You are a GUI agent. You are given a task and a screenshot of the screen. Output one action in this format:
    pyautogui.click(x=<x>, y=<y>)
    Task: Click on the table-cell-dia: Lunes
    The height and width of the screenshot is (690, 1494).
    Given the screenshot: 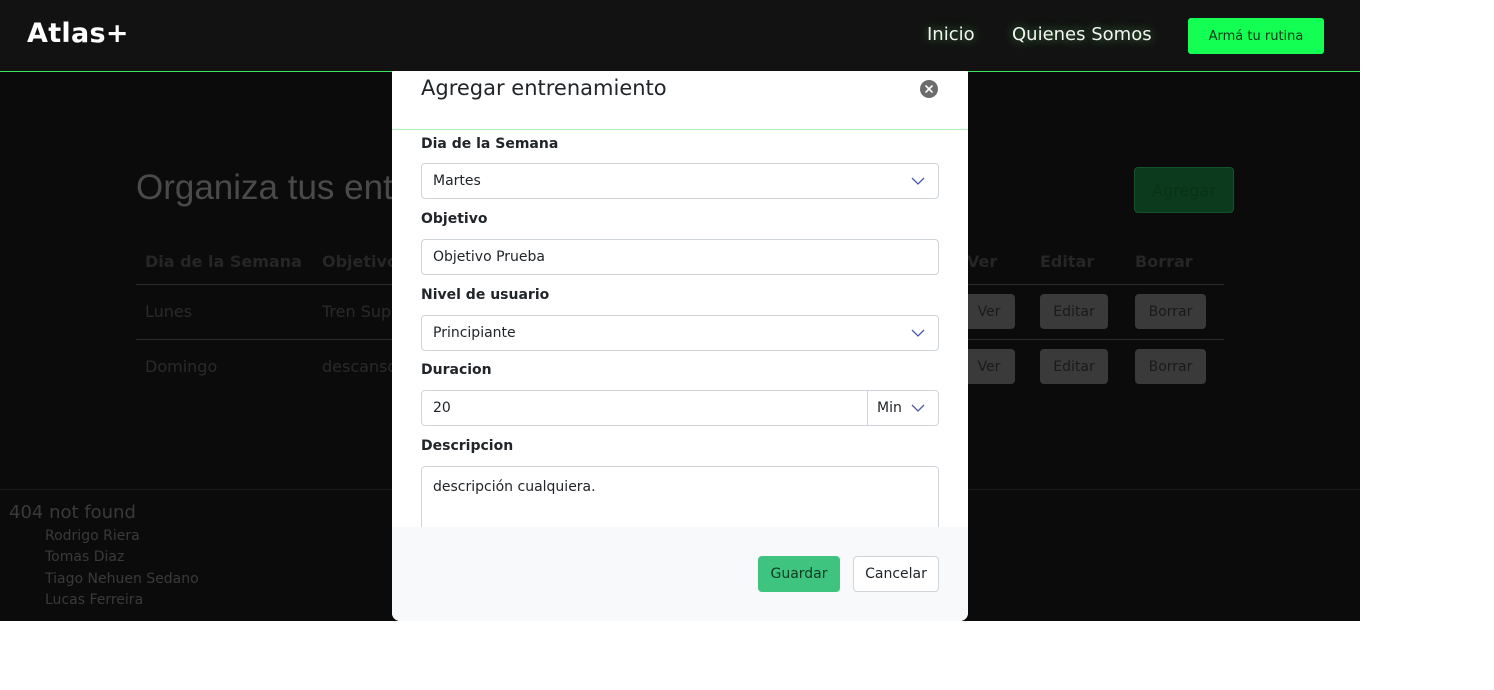 What is the action you would take?
    pyautogui.click(x=169, y=311)
    